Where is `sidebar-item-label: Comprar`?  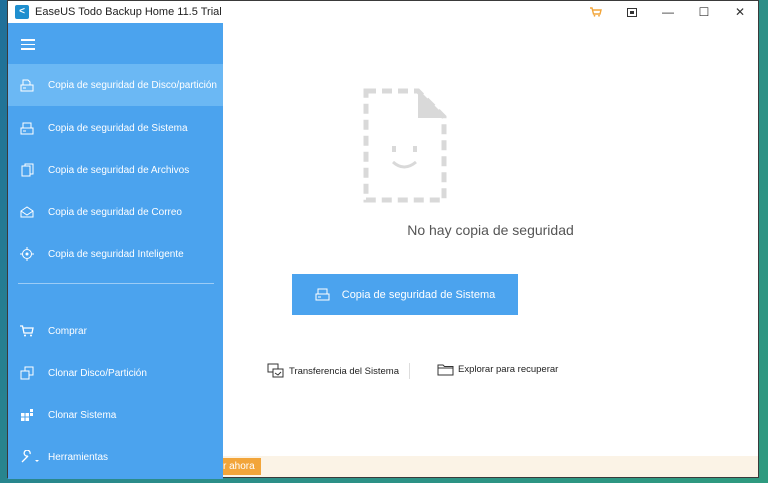 sidebar-item-label: Comprar is located at coordinates (67, 331).